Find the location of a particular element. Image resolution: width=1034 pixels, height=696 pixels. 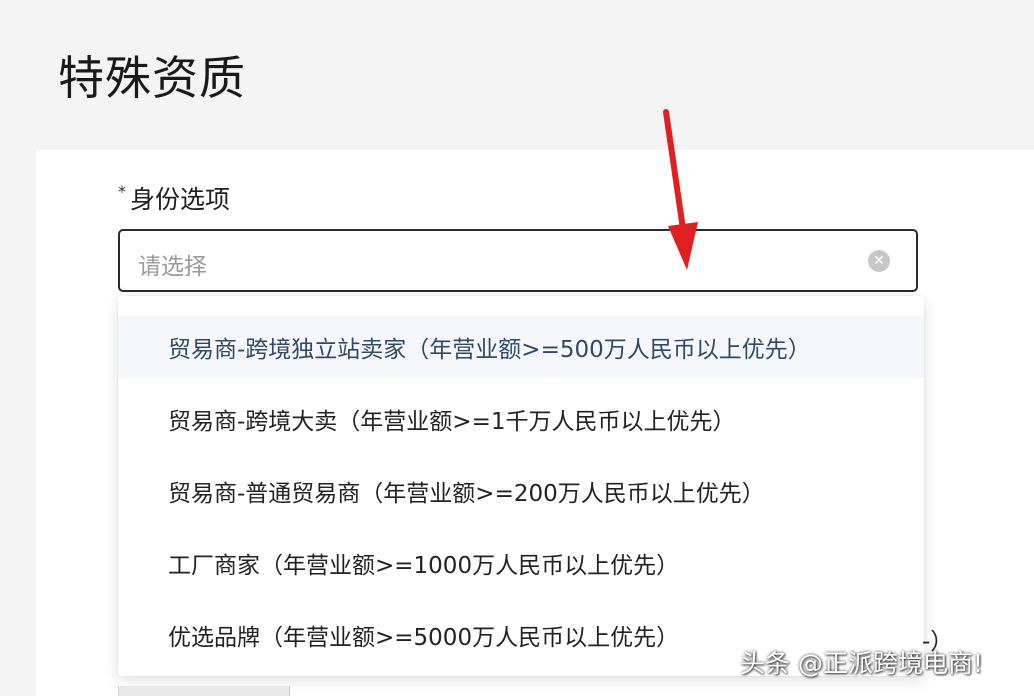

identity-select: 请选择 ✕ is located at coordinates (518, 260).